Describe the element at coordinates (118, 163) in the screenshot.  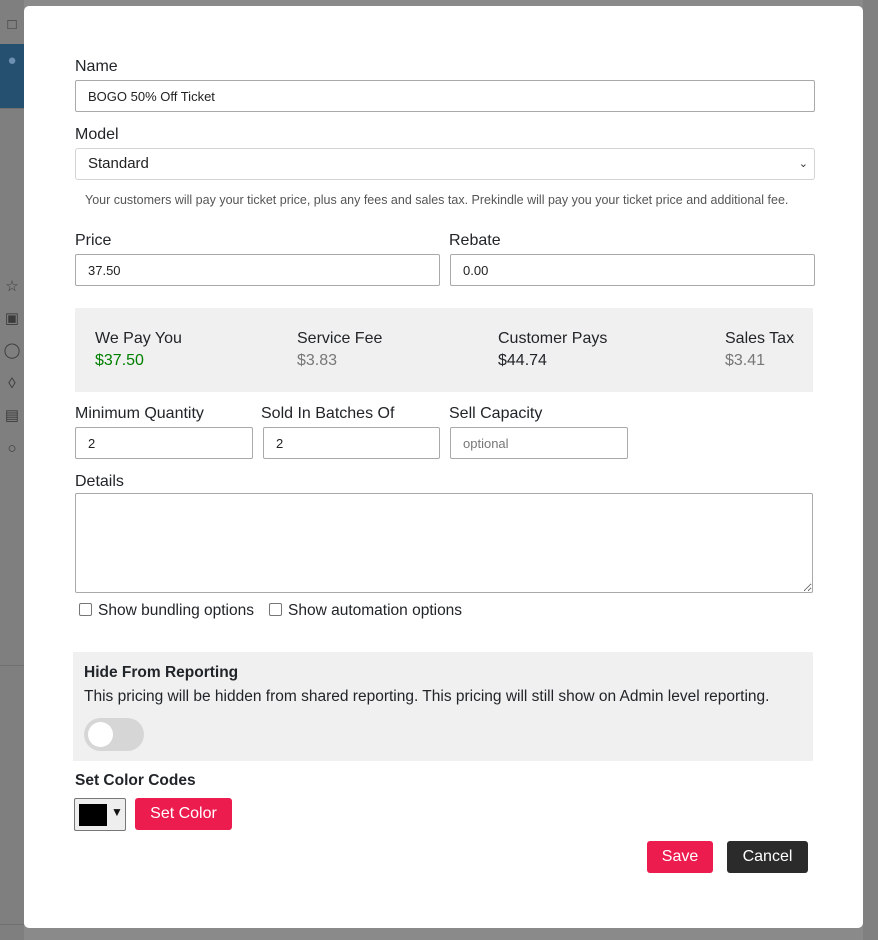
I see `model-select-value: Standard` at that location.